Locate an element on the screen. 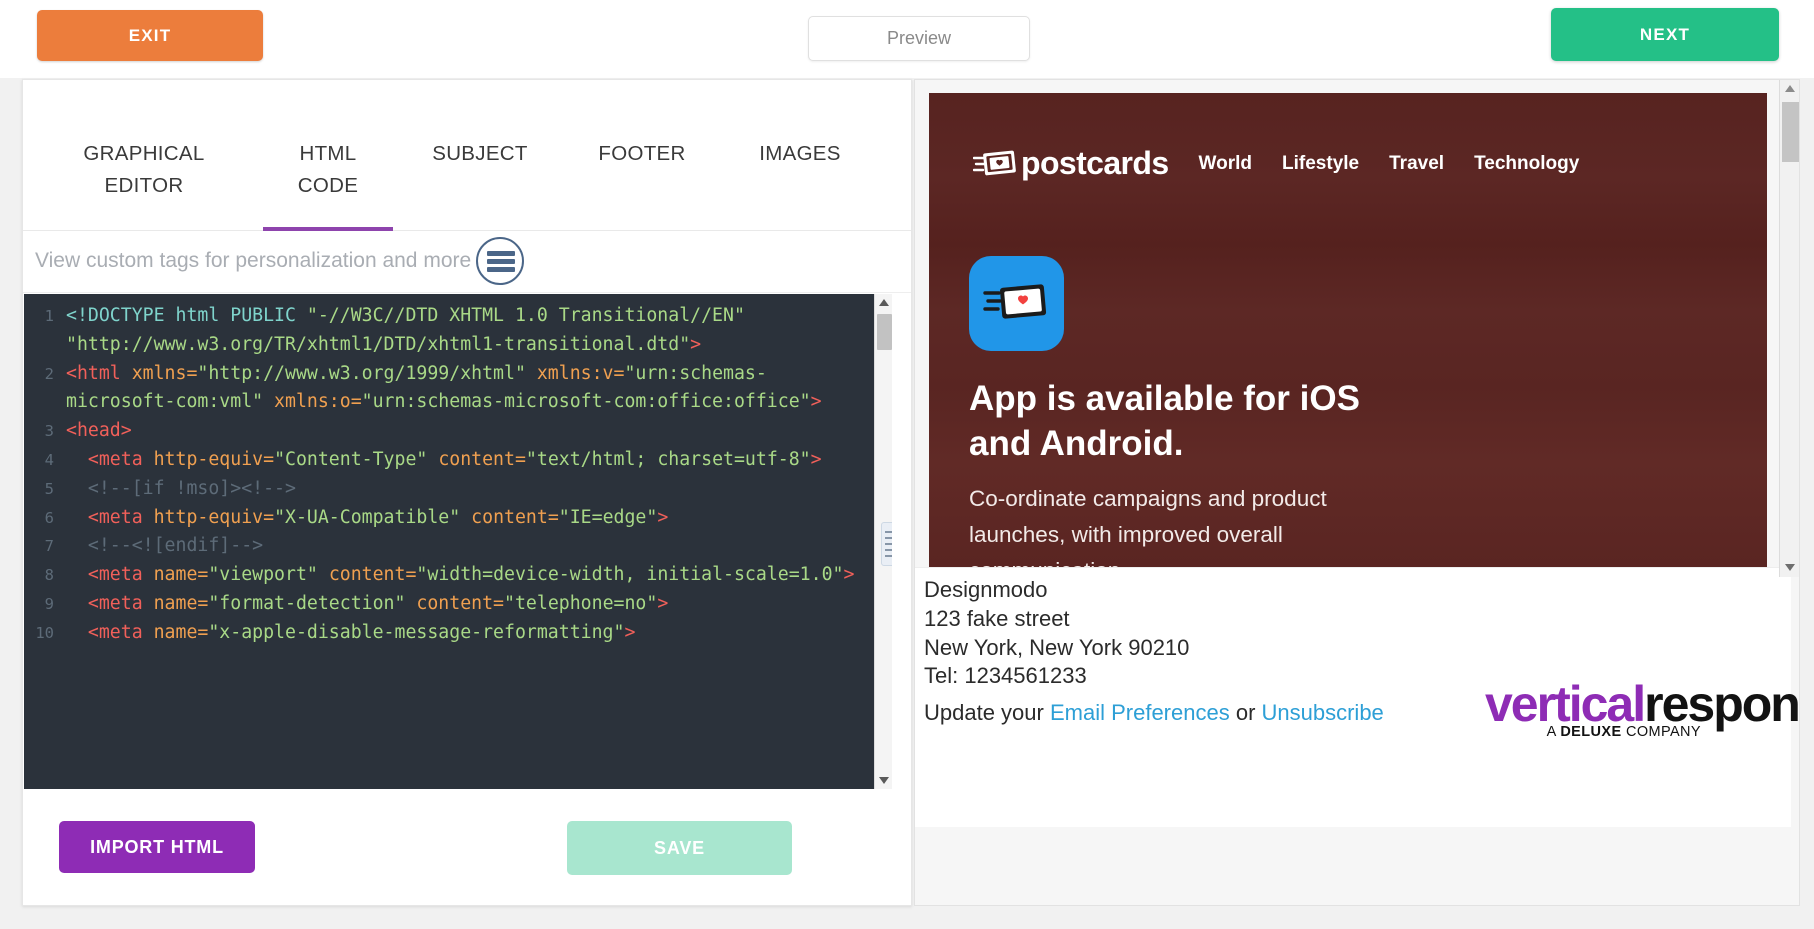 The image size is (1814, 929). panel-resize-handle is located at coordinates (886, 544).